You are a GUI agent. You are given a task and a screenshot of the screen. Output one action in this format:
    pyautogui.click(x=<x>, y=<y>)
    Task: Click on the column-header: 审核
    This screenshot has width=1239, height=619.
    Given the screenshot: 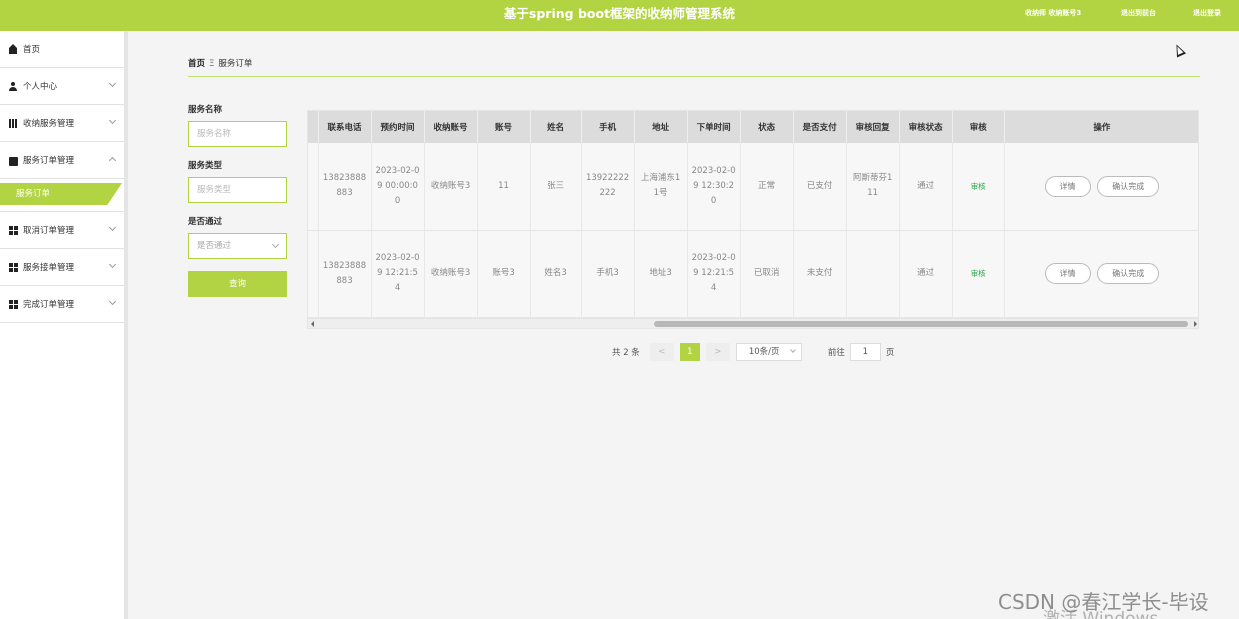 What is the action you would take?
    pyautogui.click(x=978, y=127)
    